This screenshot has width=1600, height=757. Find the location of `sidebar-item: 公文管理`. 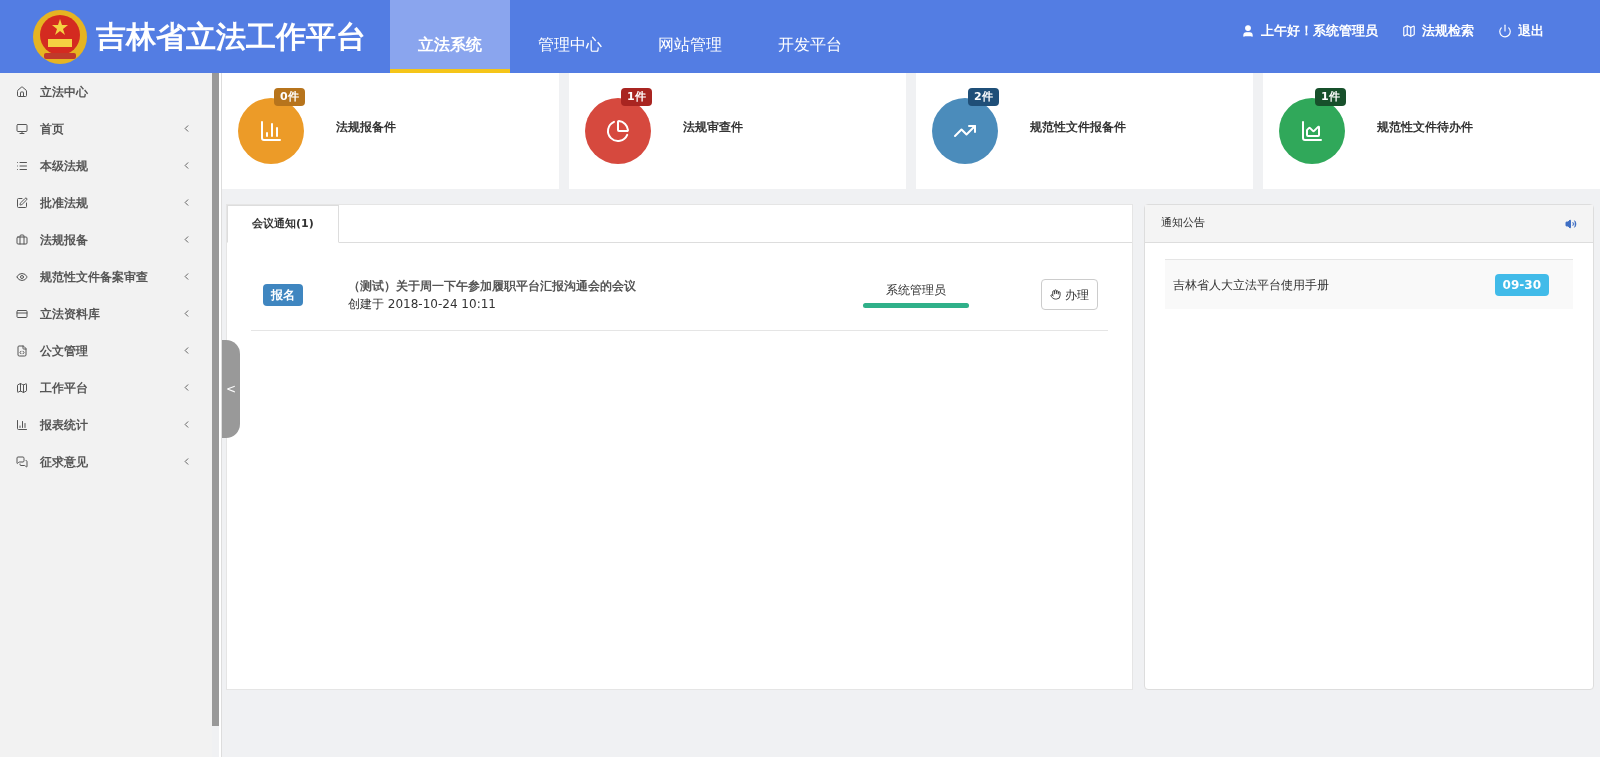

sidebar-item: 公文管理 is located at coordinates (106, 350).